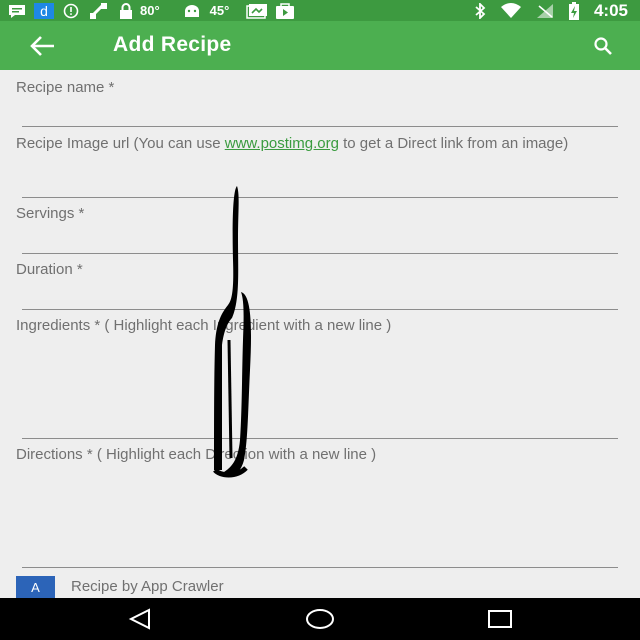 The width and height of the screenshot is (640, 640). Describe the element at coordinates (320, 309) in the screenshot. I see `duration-underline` at that location.